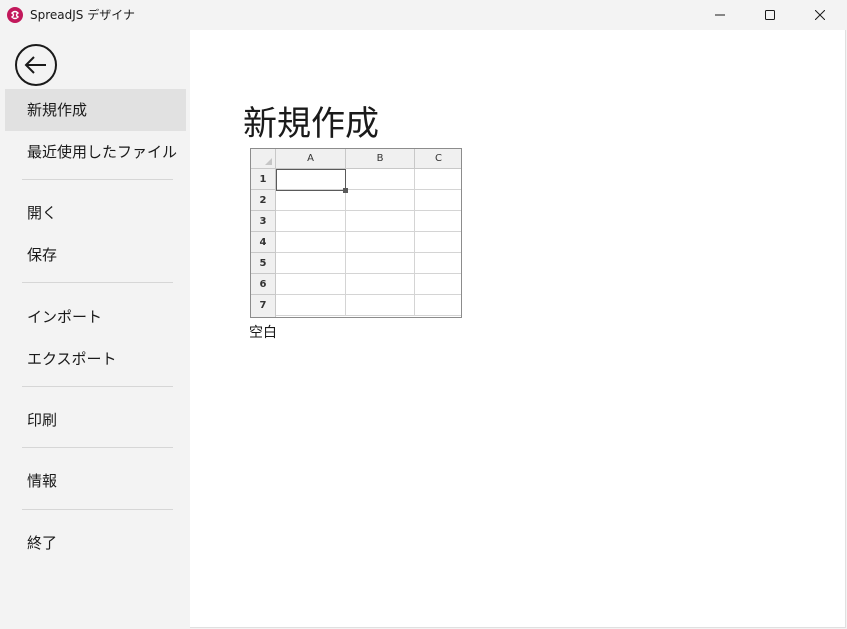  What do you see at coordinates (380, 159) in the screenshot?
I see `column-header: B` at bounding box center [380, 159].